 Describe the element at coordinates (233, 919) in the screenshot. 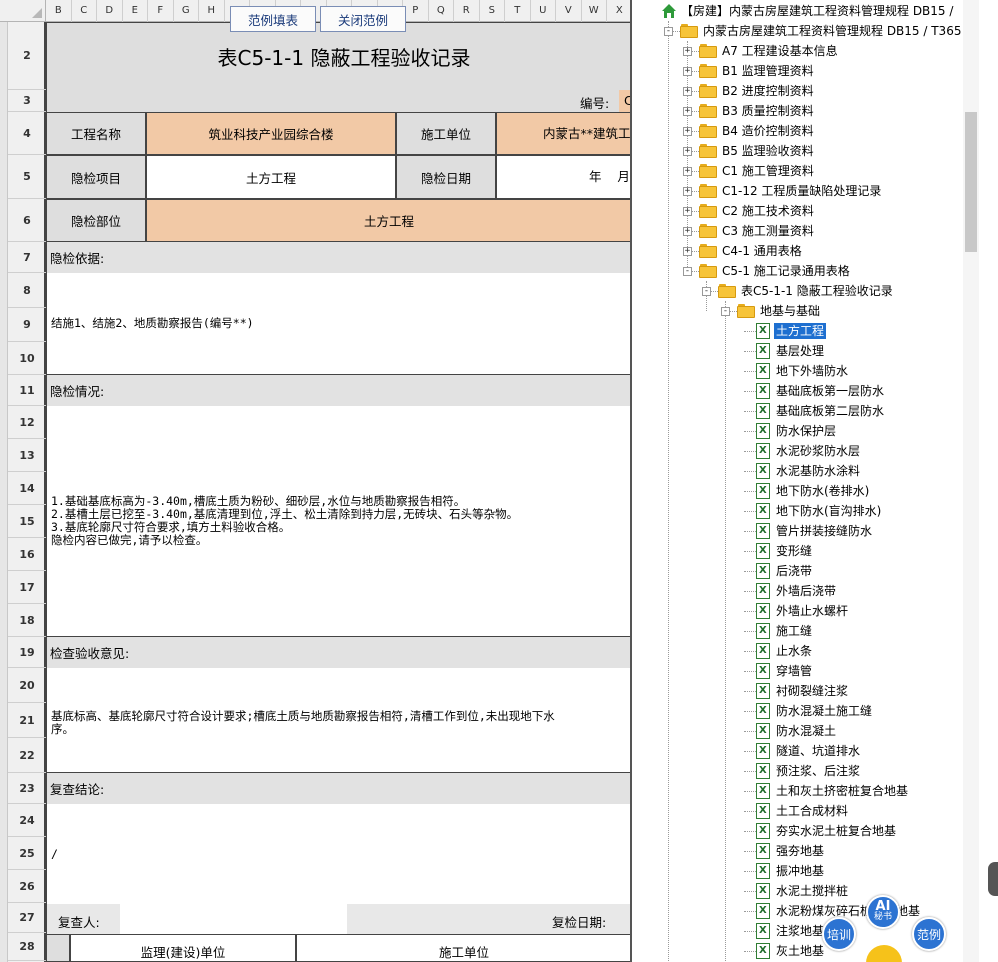

I see `reviewer-value` at that location.